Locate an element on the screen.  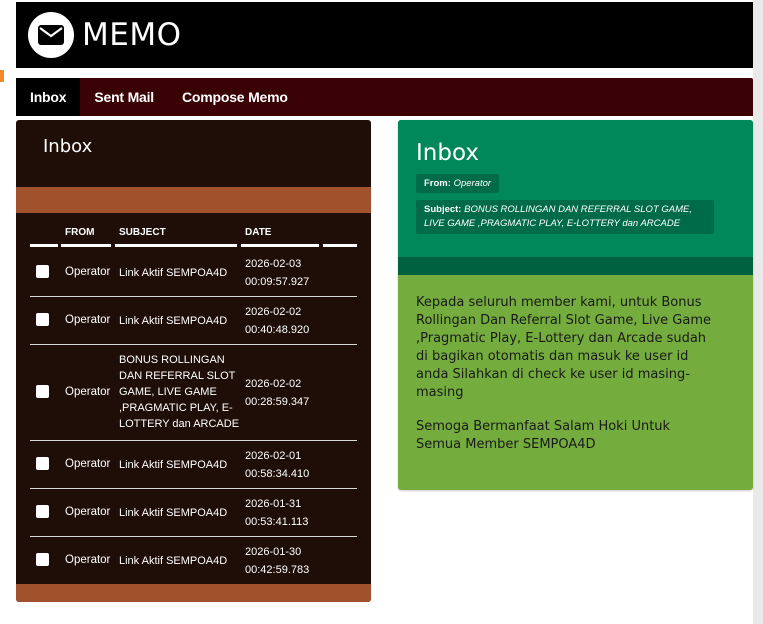
row-date-time: 00:09:57.927 is located at coordinates (277, 282).